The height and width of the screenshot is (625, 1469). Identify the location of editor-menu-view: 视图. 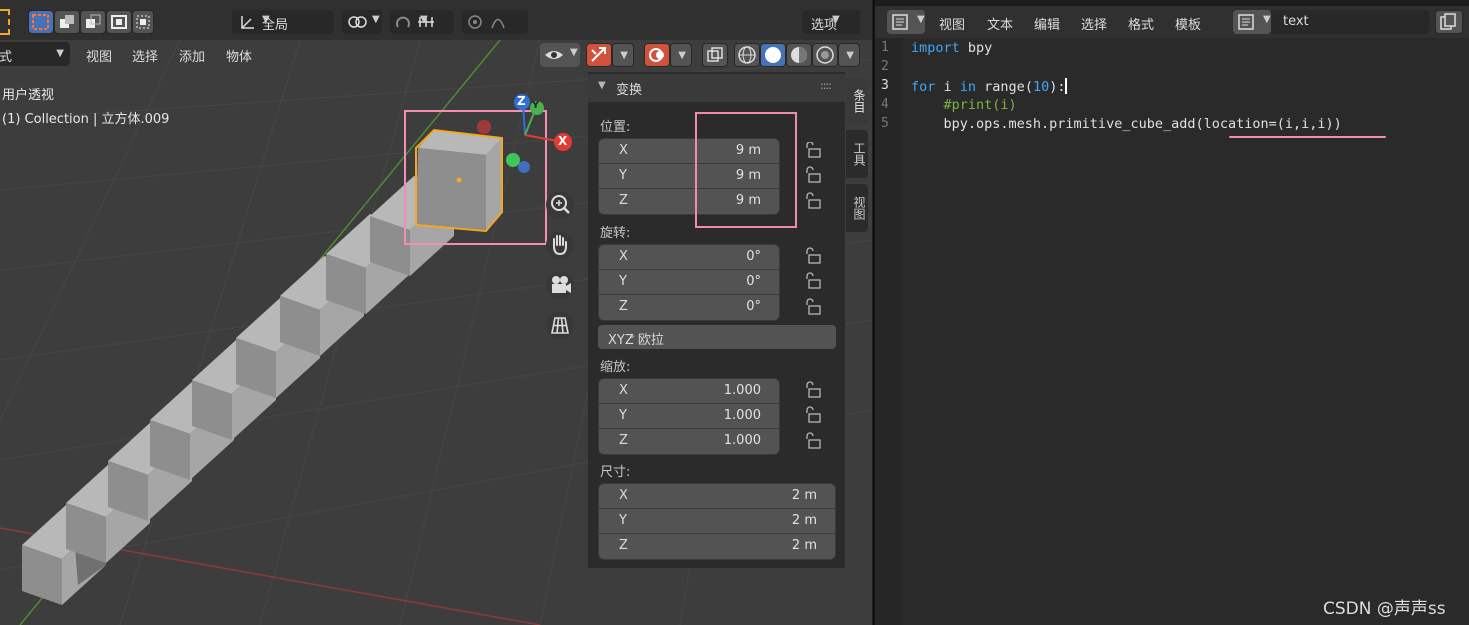
(952, 23).